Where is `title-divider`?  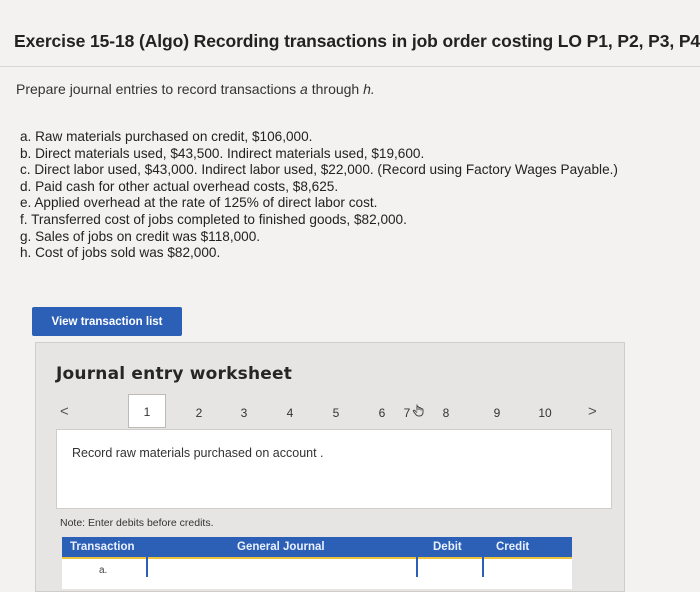
title-divider is located at coordinates (350, 66).